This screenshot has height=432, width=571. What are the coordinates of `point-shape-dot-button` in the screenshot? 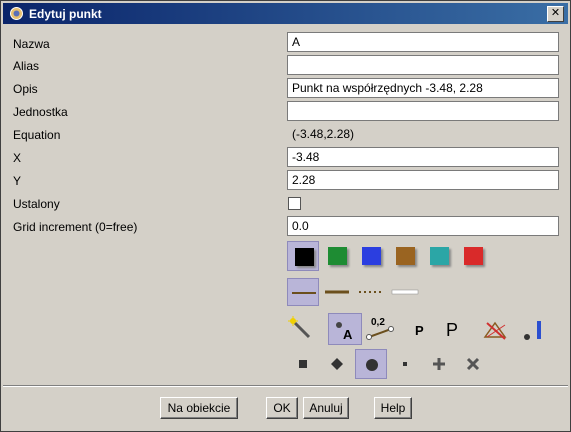 It's located at (405, 364).